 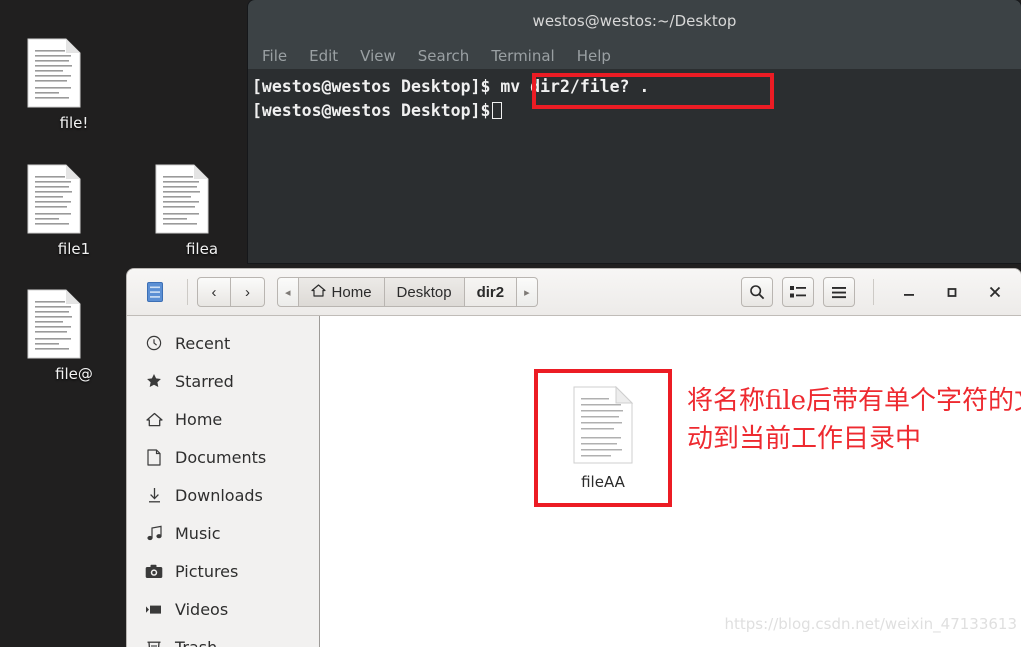 I want to click on video-icon, so click(x=154, y=609).